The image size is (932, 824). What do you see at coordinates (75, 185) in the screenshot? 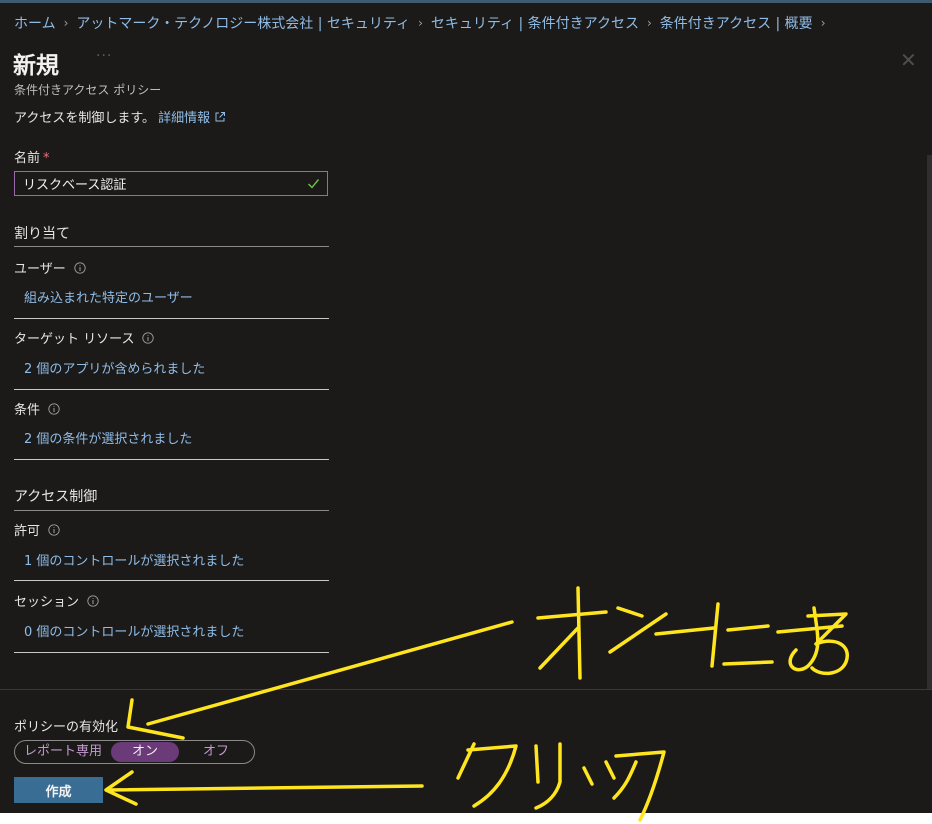
I see `policy-name-value: リスクベース認証` at bounding box center [75, 185].